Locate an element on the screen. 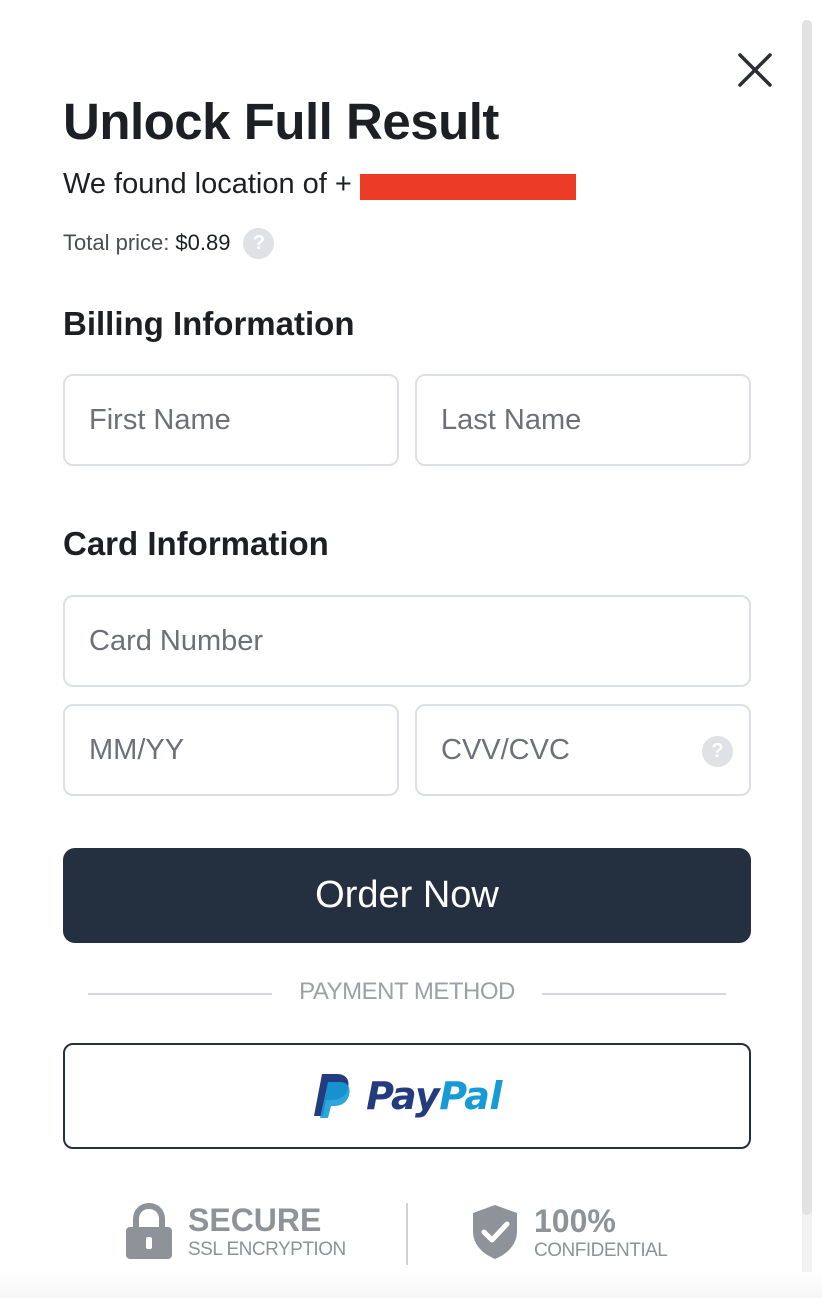  paypal-icon is located at coordinates (332, 1096).